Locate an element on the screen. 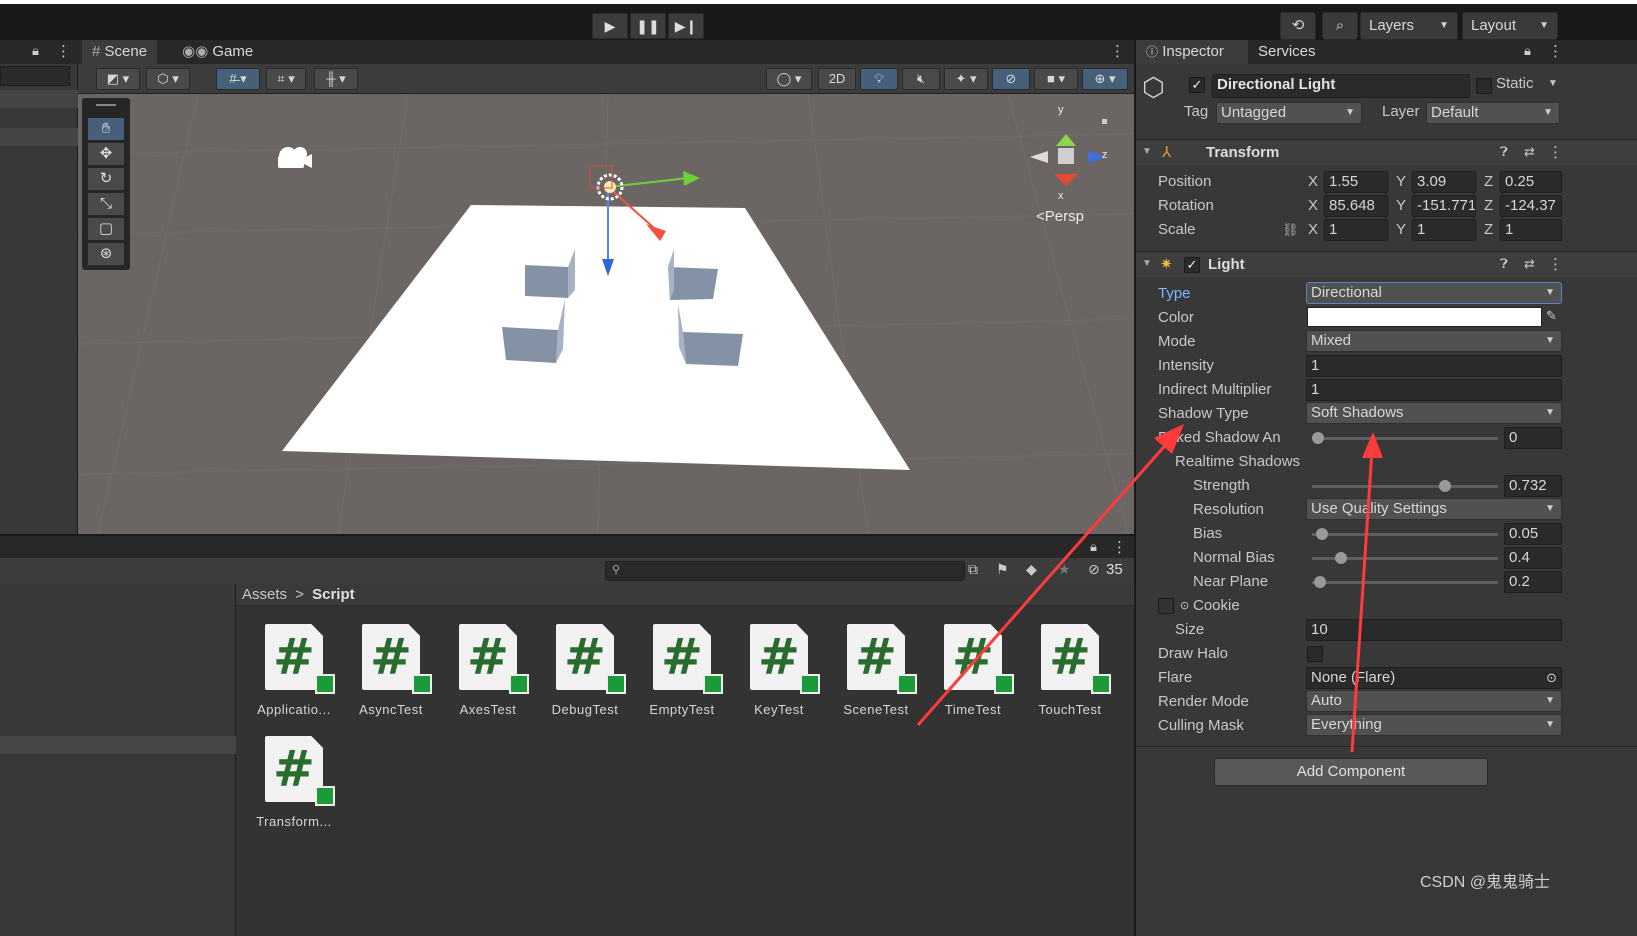 Image resolution: width=1637 pixels, height=936 pixels. type-dropdown: Directional ▼ is located at coordinates (1434, 293).